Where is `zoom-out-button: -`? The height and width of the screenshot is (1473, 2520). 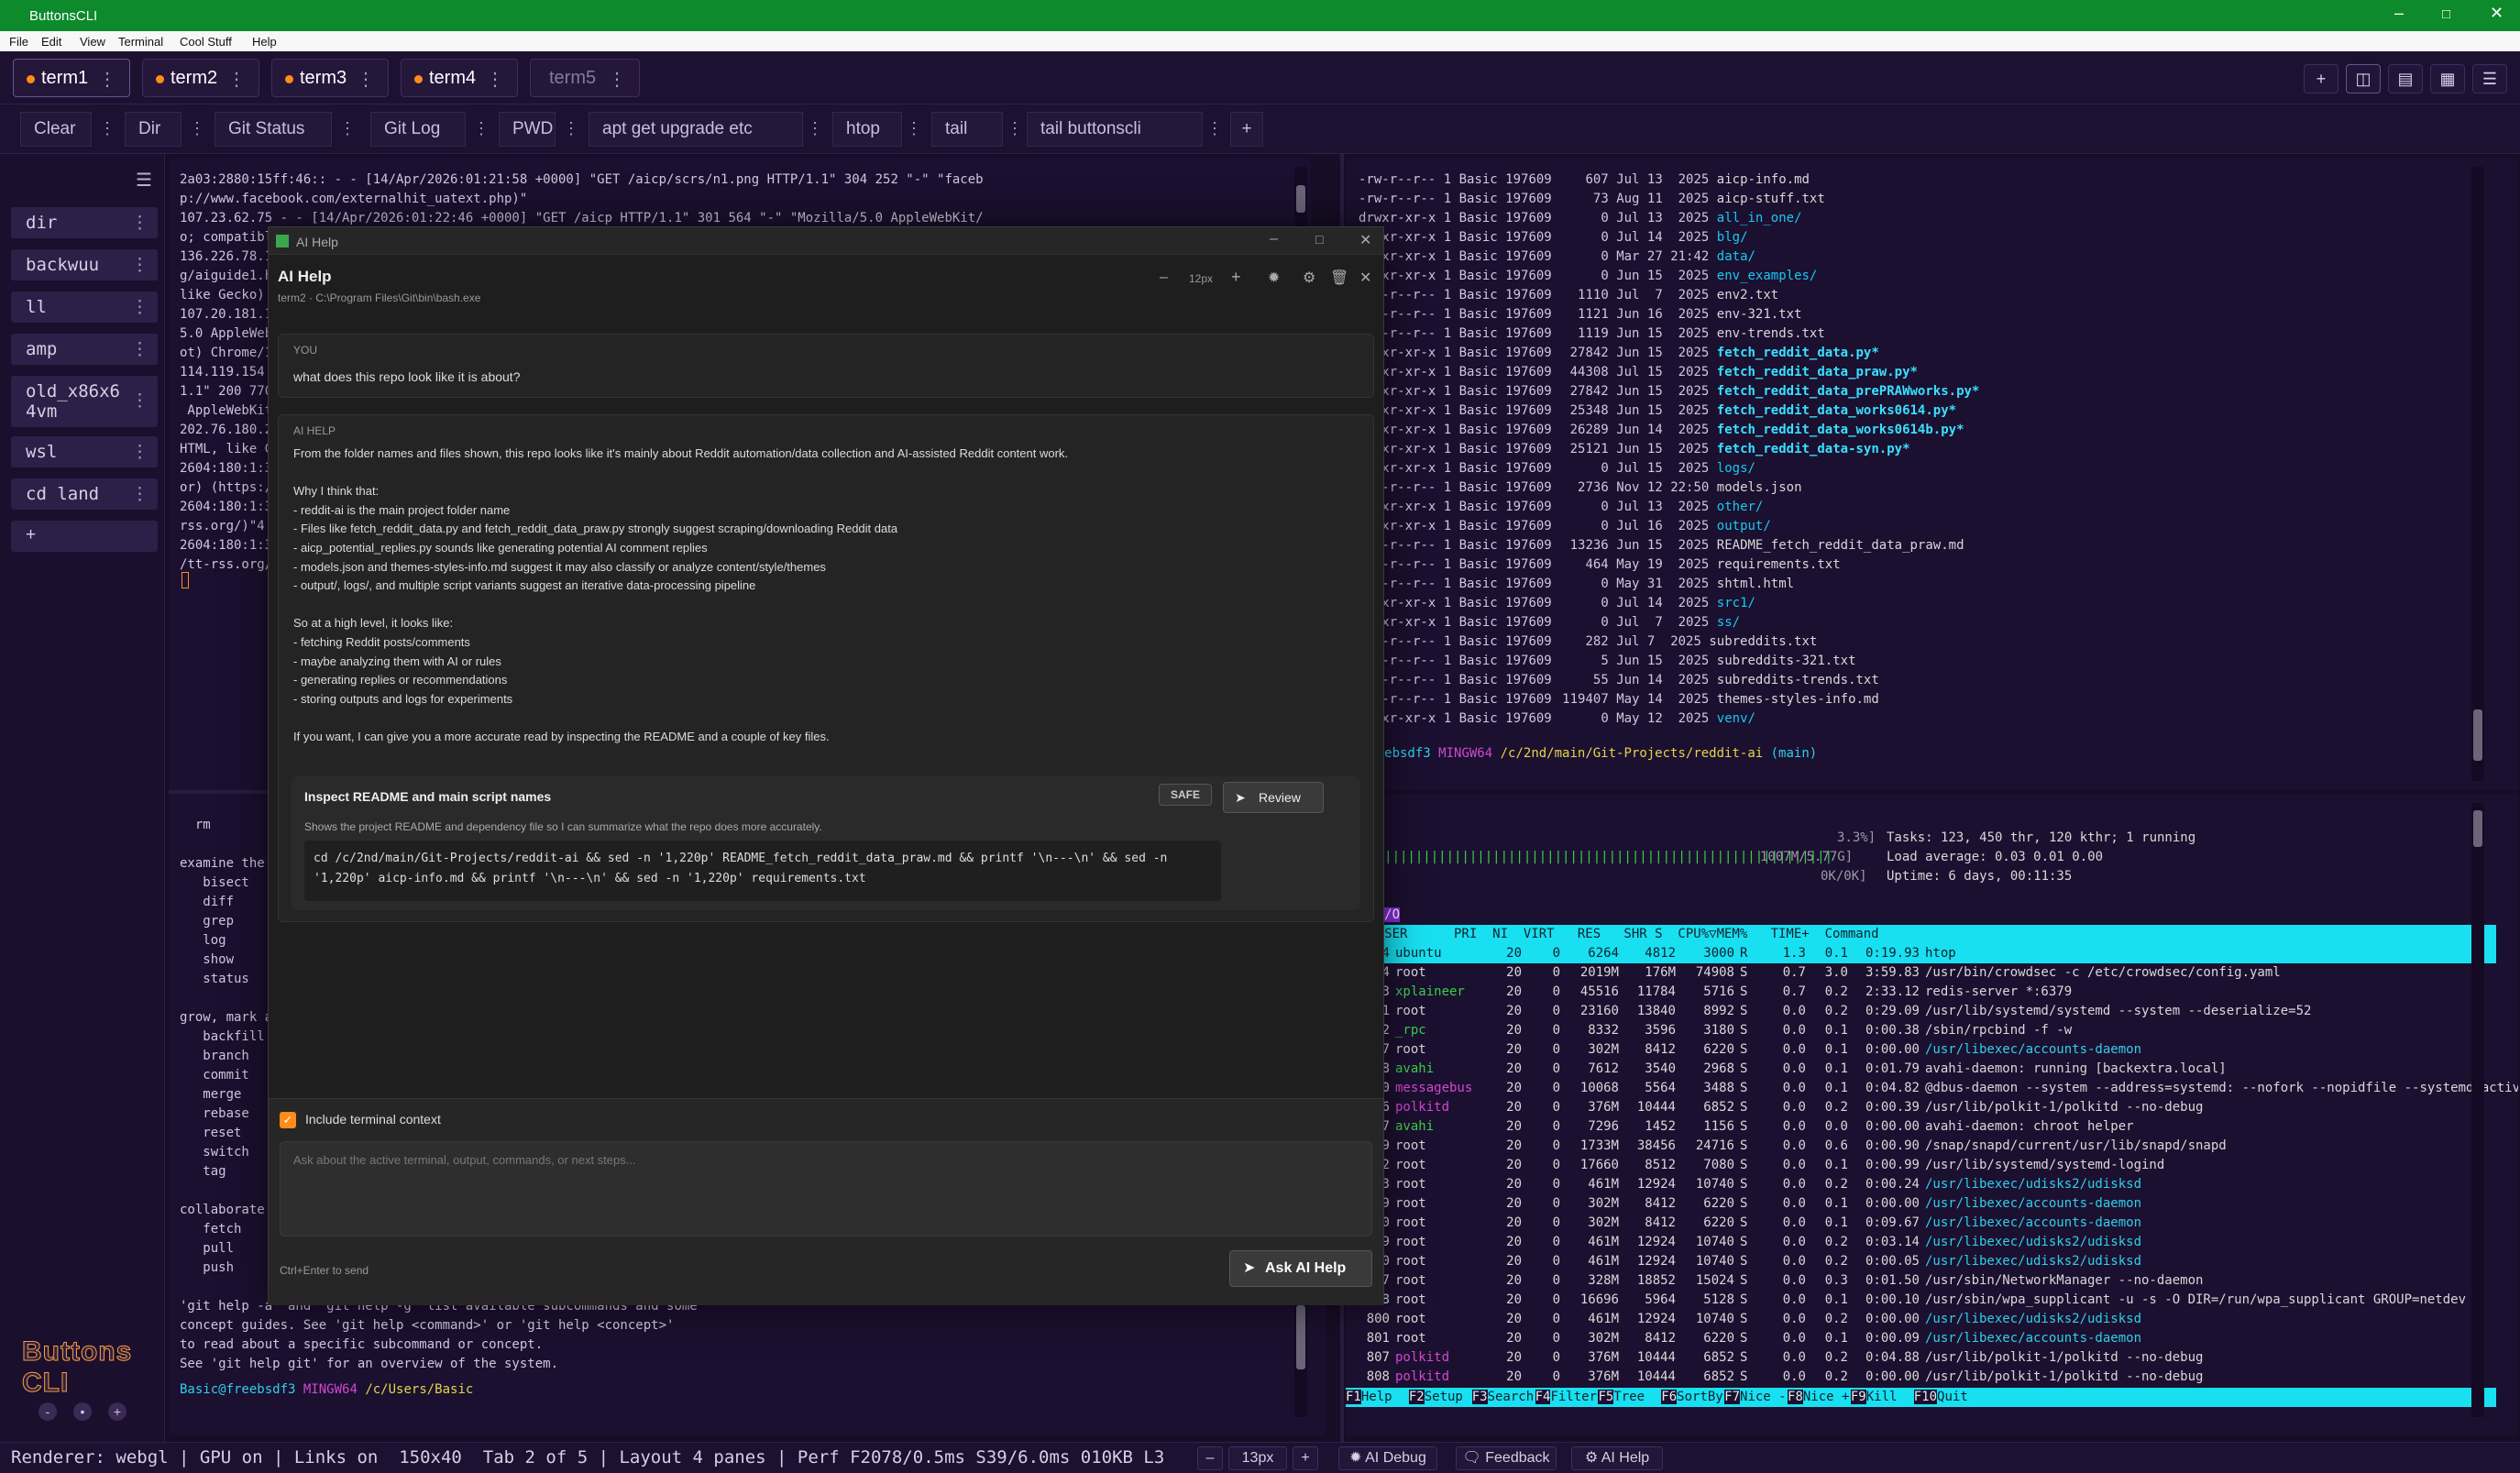
zoom-out-button: - is located at coordinates (48, 1411).